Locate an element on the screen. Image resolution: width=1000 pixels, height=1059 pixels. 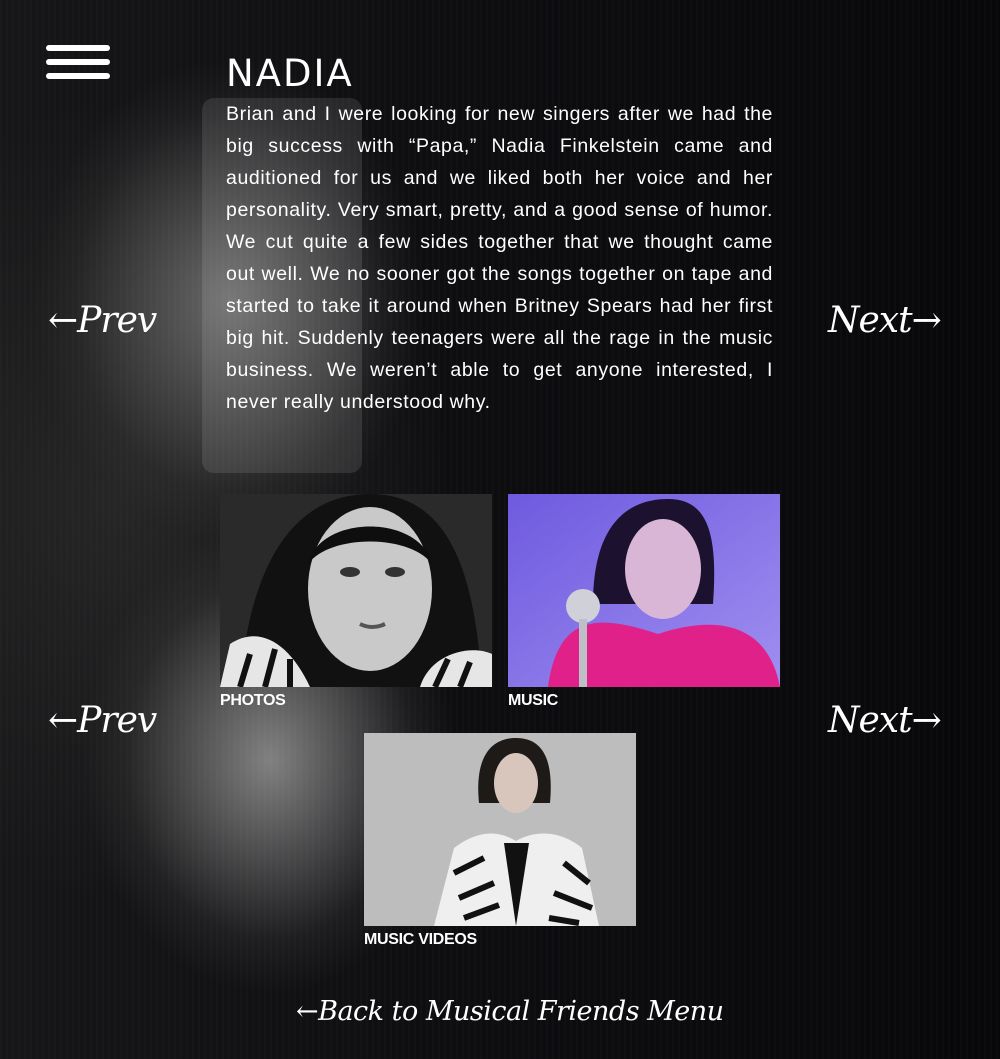
next-link-top: Next→ is located at coordinates (885, 320).